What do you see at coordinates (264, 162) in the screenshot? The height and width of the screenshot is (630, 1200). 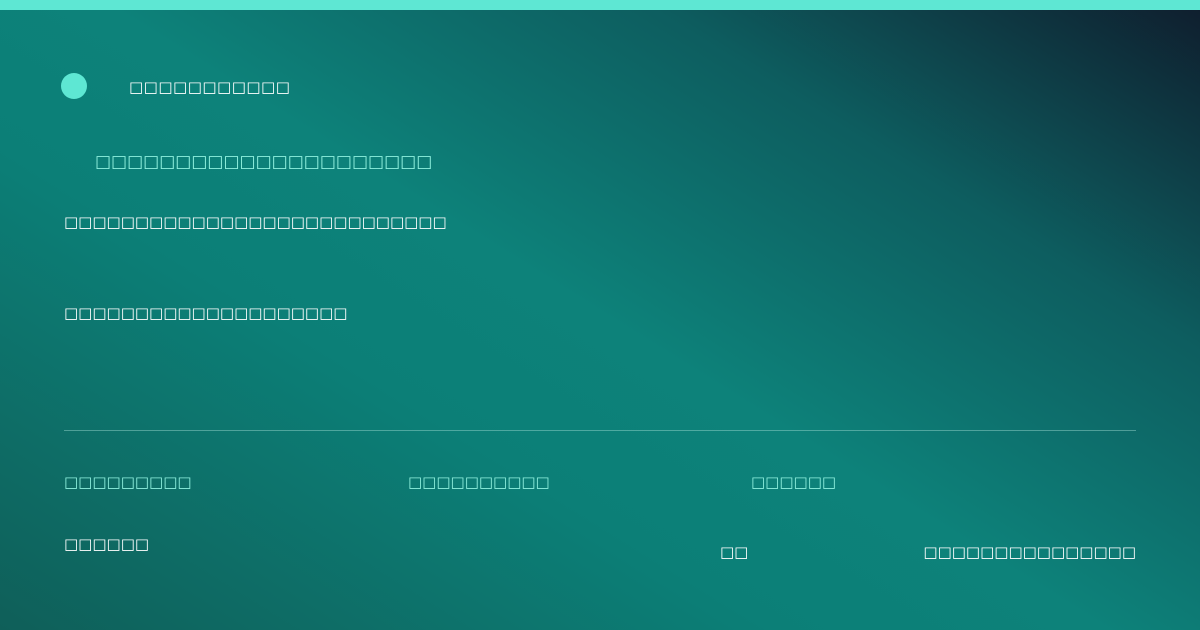 I see `hero-kicker: □□□□□□□□□□□□□□□□□□□□□` at bounding box center [264, 162].